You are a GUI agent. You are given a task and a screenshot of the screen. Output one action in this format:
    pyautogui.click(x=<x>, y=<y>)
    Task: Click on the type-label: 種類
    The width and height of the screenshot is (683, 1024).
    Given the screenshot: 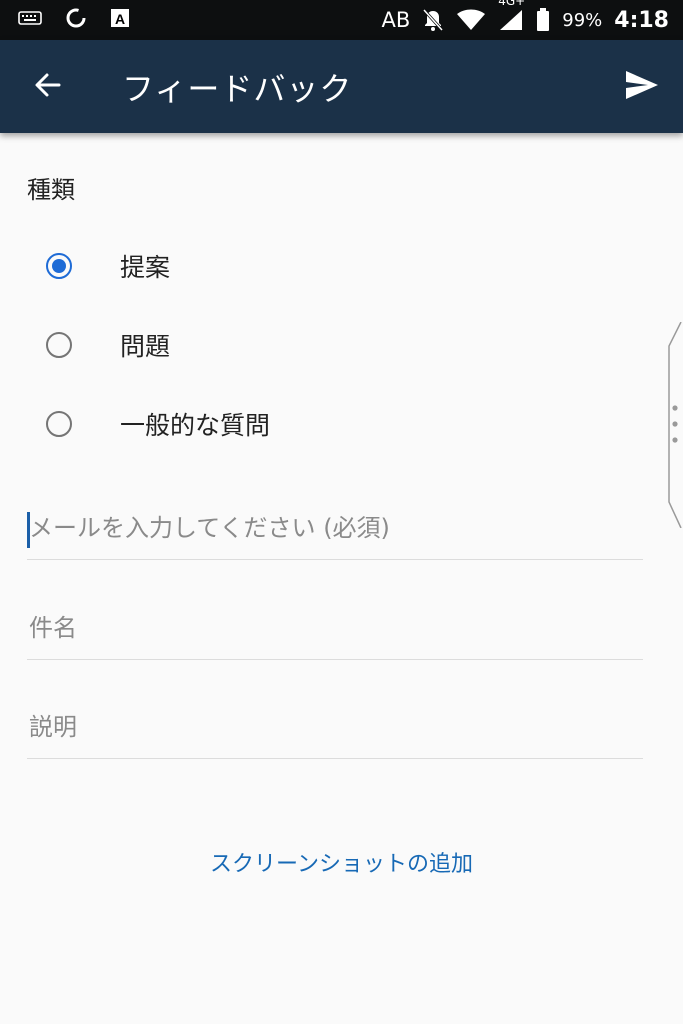 What is the action you would take?
    pyautogui.click(x=51, y=190)
    